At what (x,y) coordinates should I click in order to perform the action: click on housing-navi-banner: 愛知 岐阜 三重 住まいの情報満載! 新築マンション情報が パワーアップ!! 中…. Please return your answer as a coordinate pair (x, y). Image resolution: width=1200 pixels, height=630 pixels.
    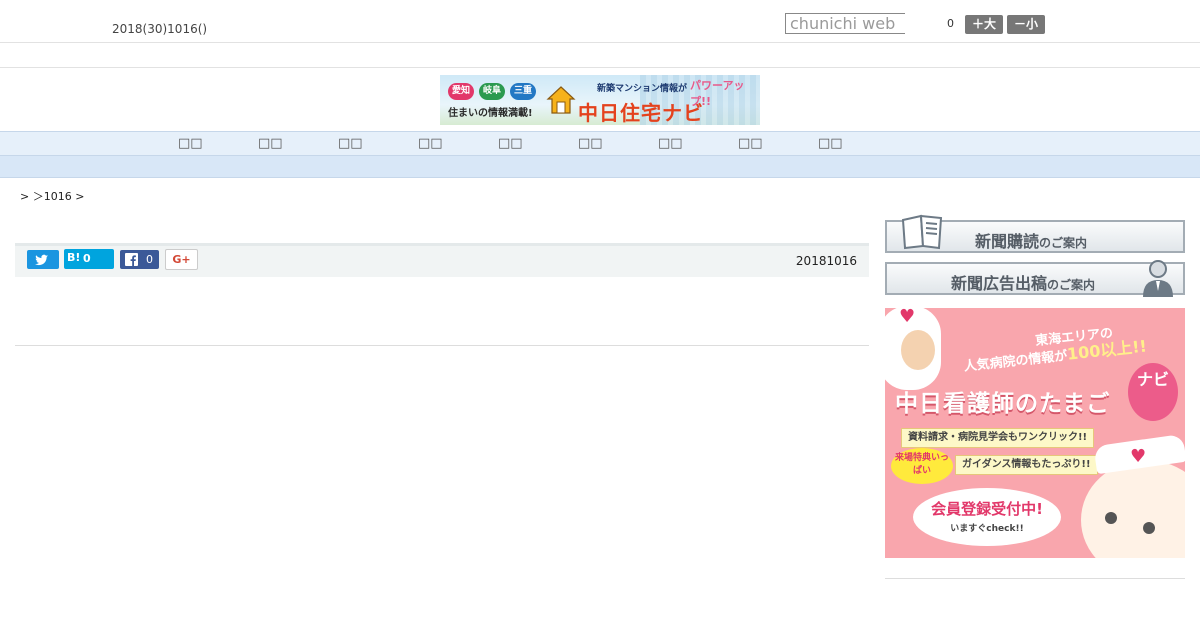
    Looking at the image, I should click on (600, 100).